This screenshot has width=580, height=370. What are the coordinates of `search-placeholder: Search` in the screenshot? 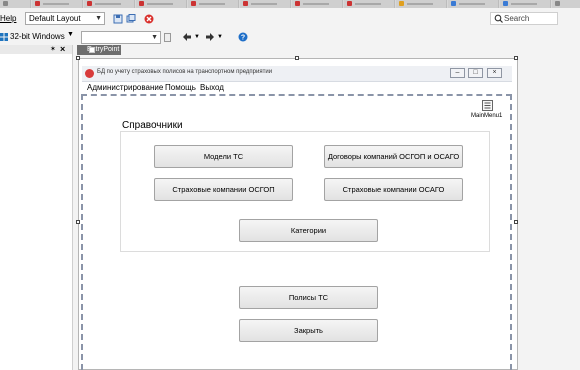 It's located at (517, 18).